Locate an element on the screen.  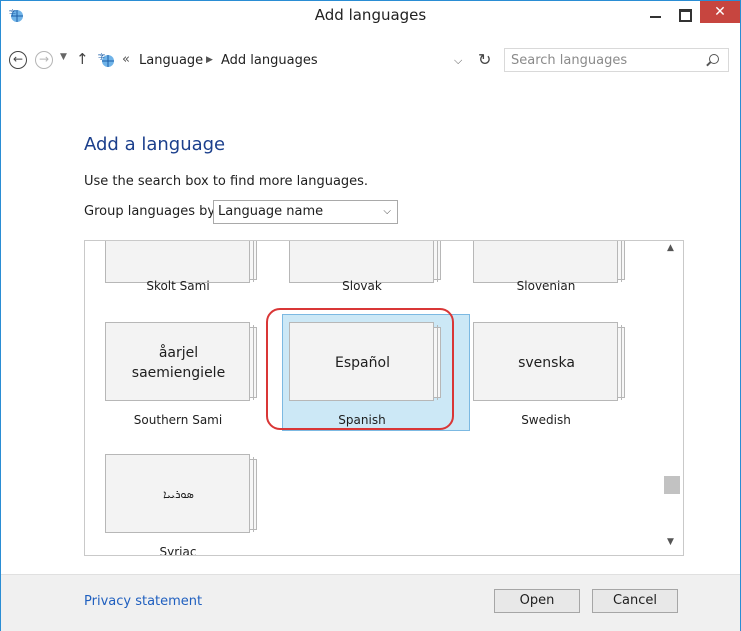
breadcrumb-add-languages: Add languages is located at coordinates (269, 60).